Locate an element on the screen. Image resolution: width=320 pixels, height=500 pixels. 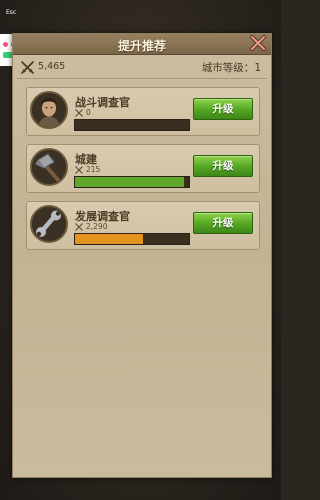
wrench-icon is located at coordinates (49, 224).